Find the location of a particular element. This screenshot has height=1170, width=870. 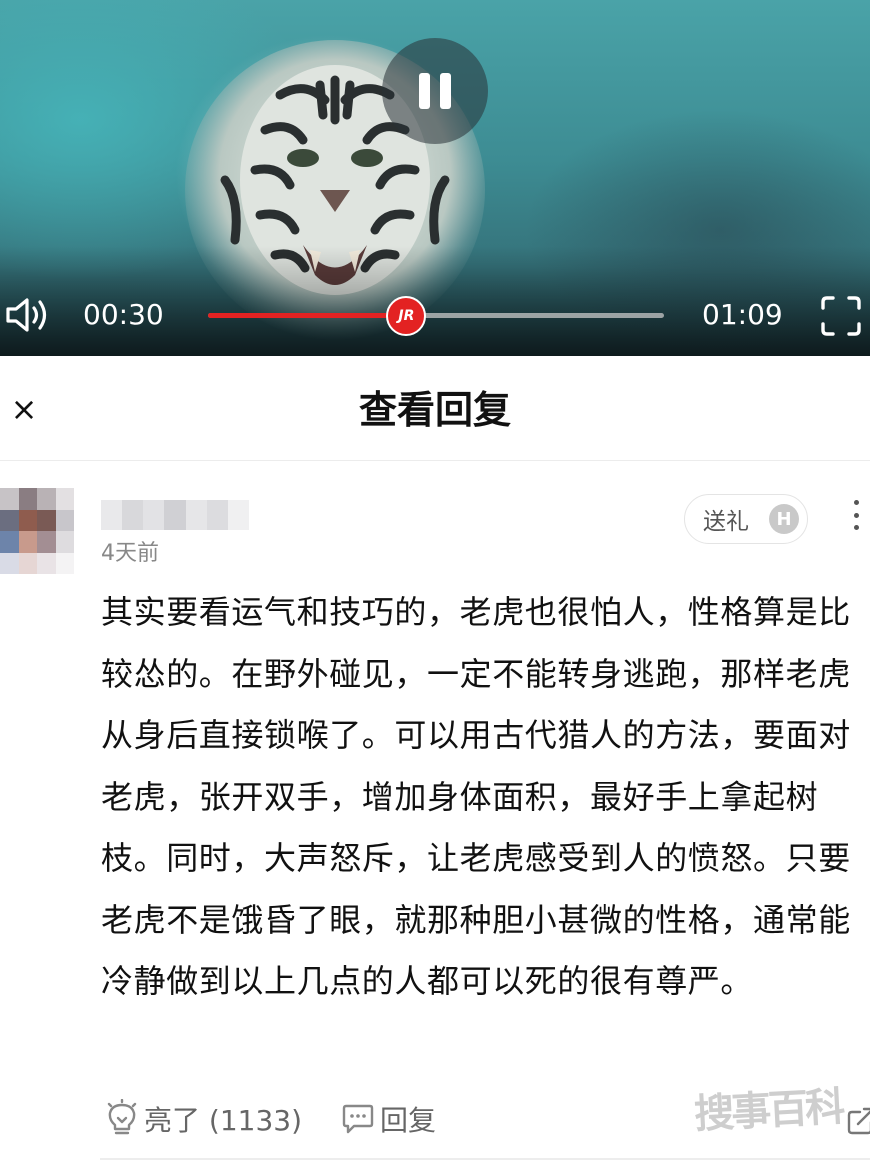

pause-button is located at coordinates (435, 91).